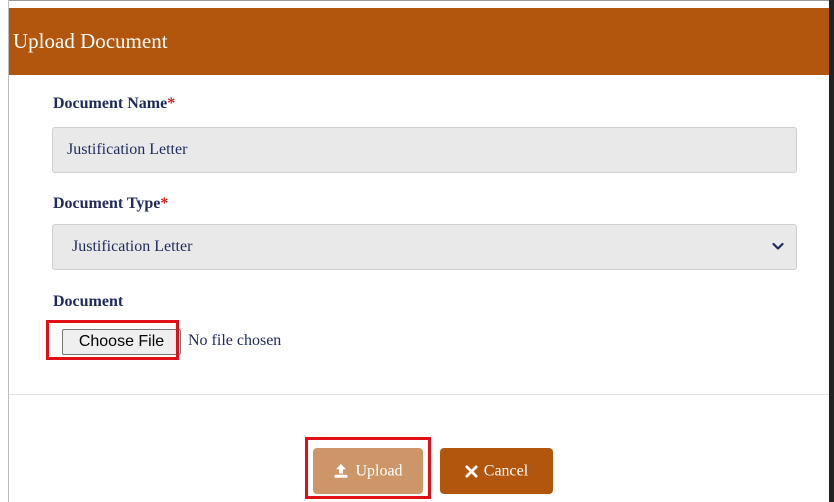 Image resolution: width=834 pixels, height=502 pixels. Describe the element at coordinates (114, 103) in the screenshot. I see `document-name-label: Document Name*` at that location.